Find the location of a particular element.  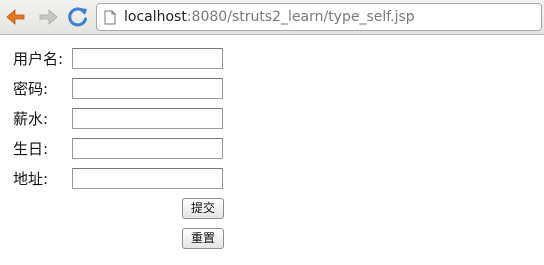

password-label: 密码: is located at coordinates (31, 89).